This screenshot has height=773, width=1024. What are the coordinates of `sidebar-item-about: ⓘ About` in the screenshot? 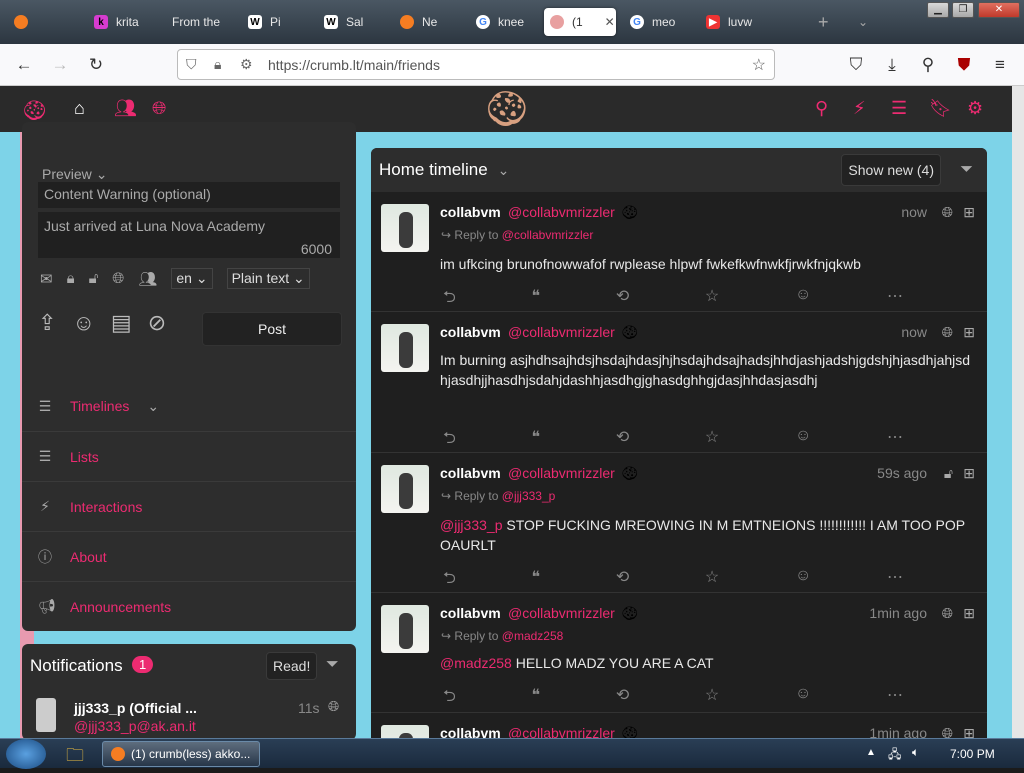 It's located at (189, 556).